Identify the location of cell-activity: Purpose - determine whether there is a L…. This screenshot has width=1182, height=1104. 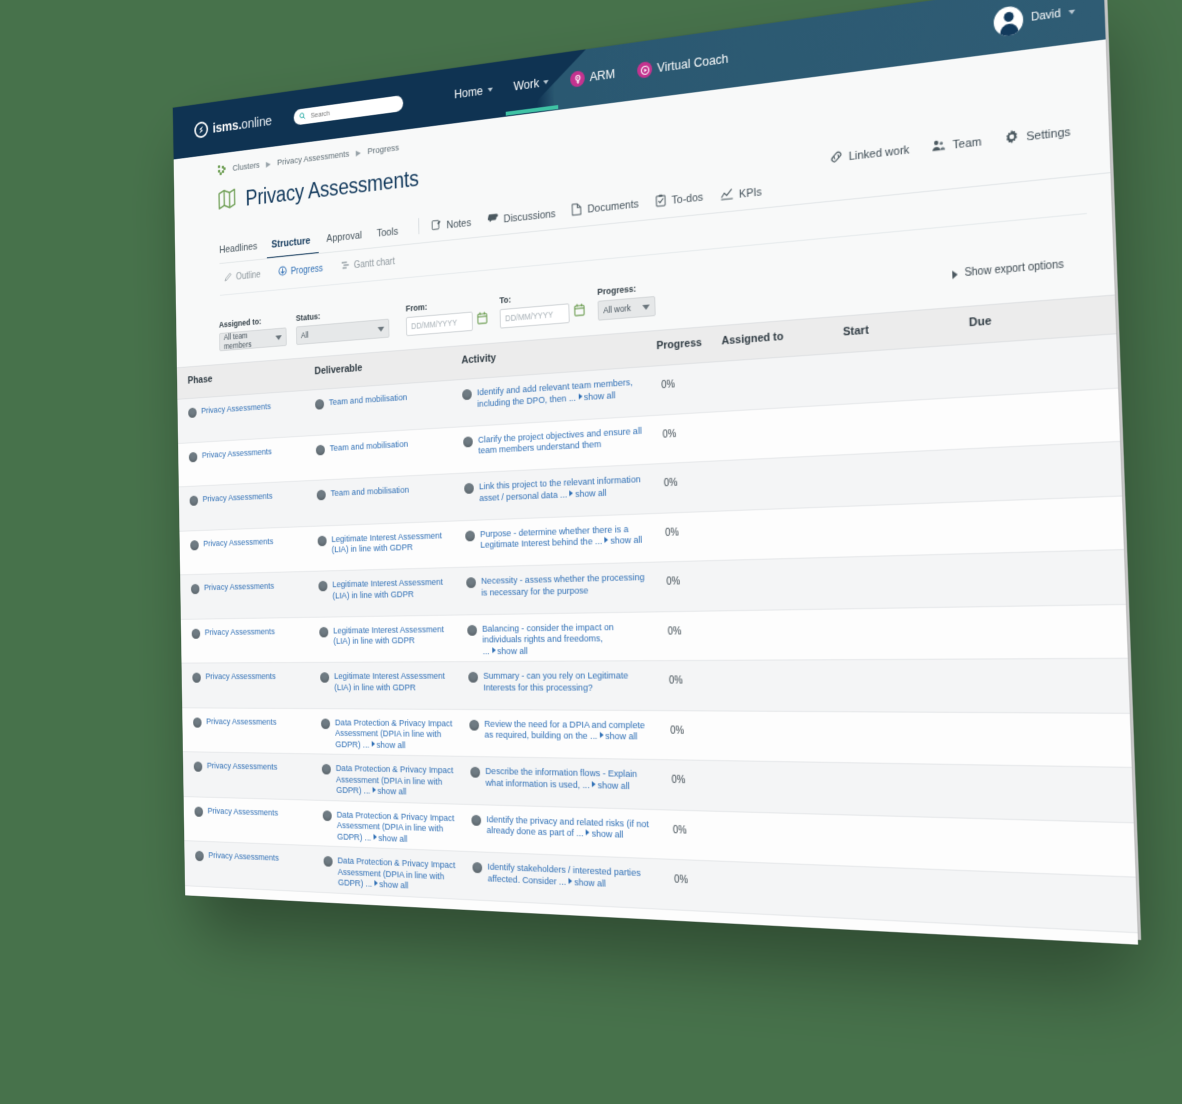
(555, 537).